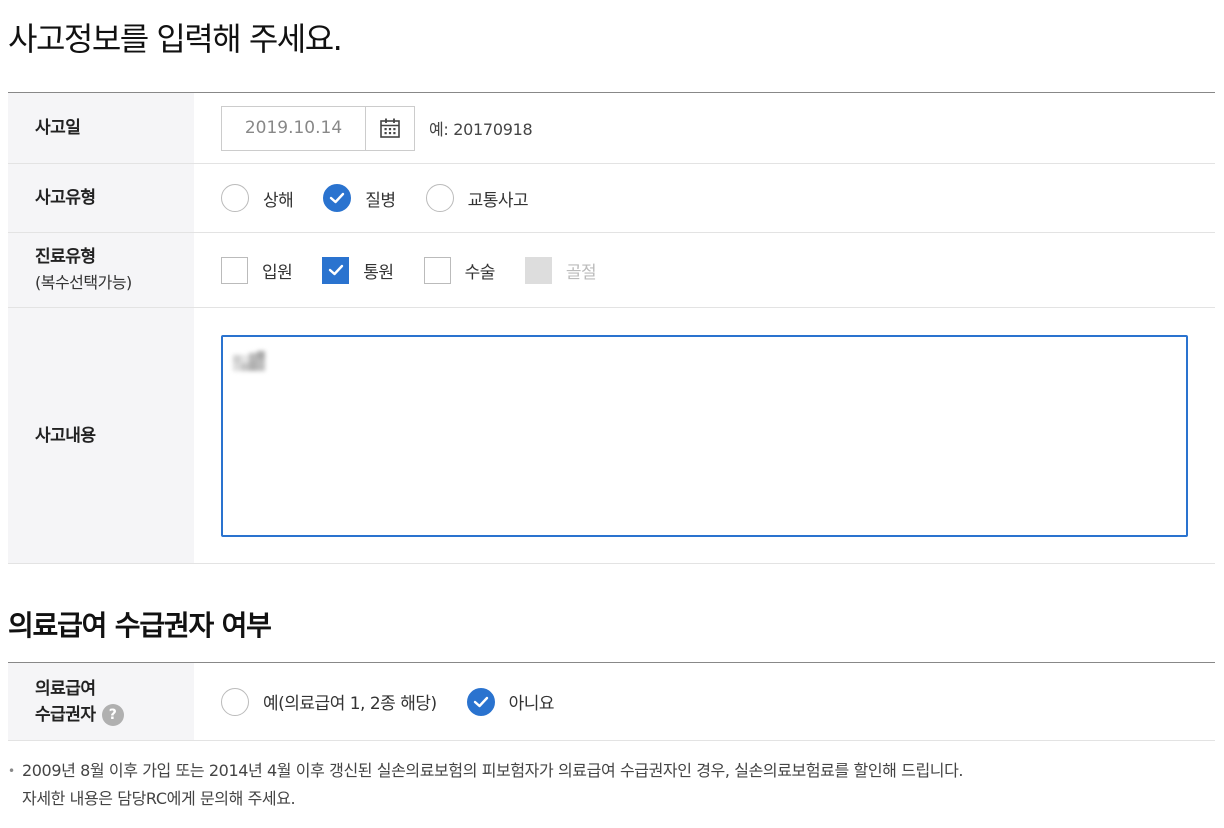 The width and height of the screenshot is (1224, 828). I want to click on calendar-button, so click(390, 128).